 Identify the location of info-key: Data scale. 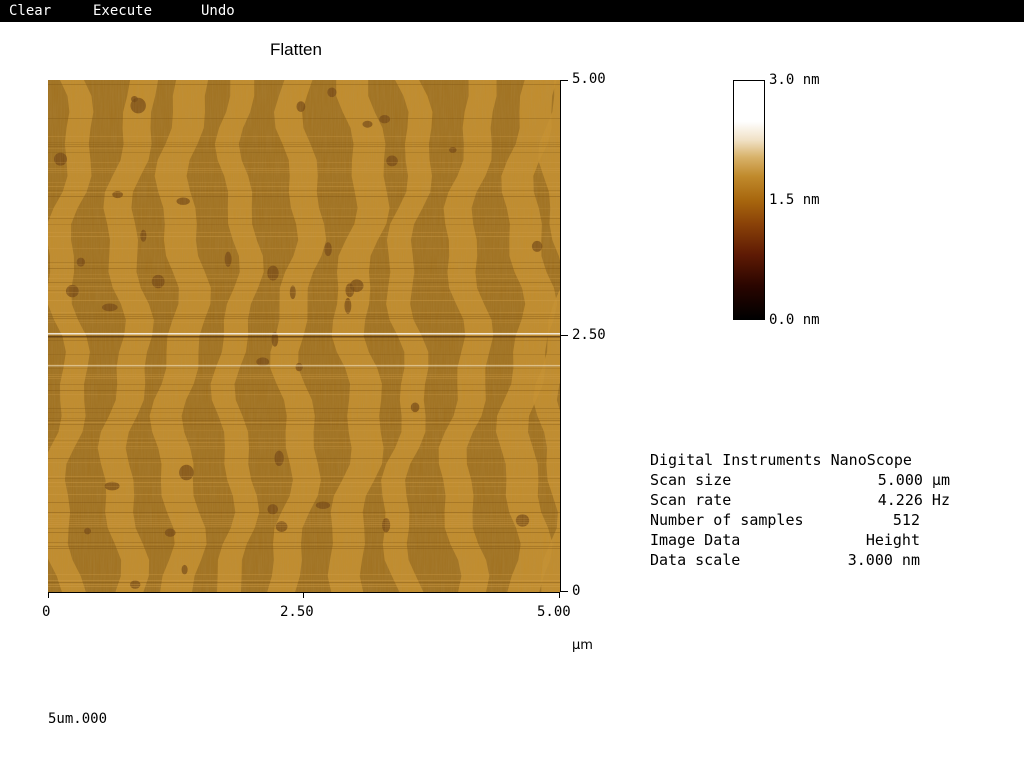
(695, 560).